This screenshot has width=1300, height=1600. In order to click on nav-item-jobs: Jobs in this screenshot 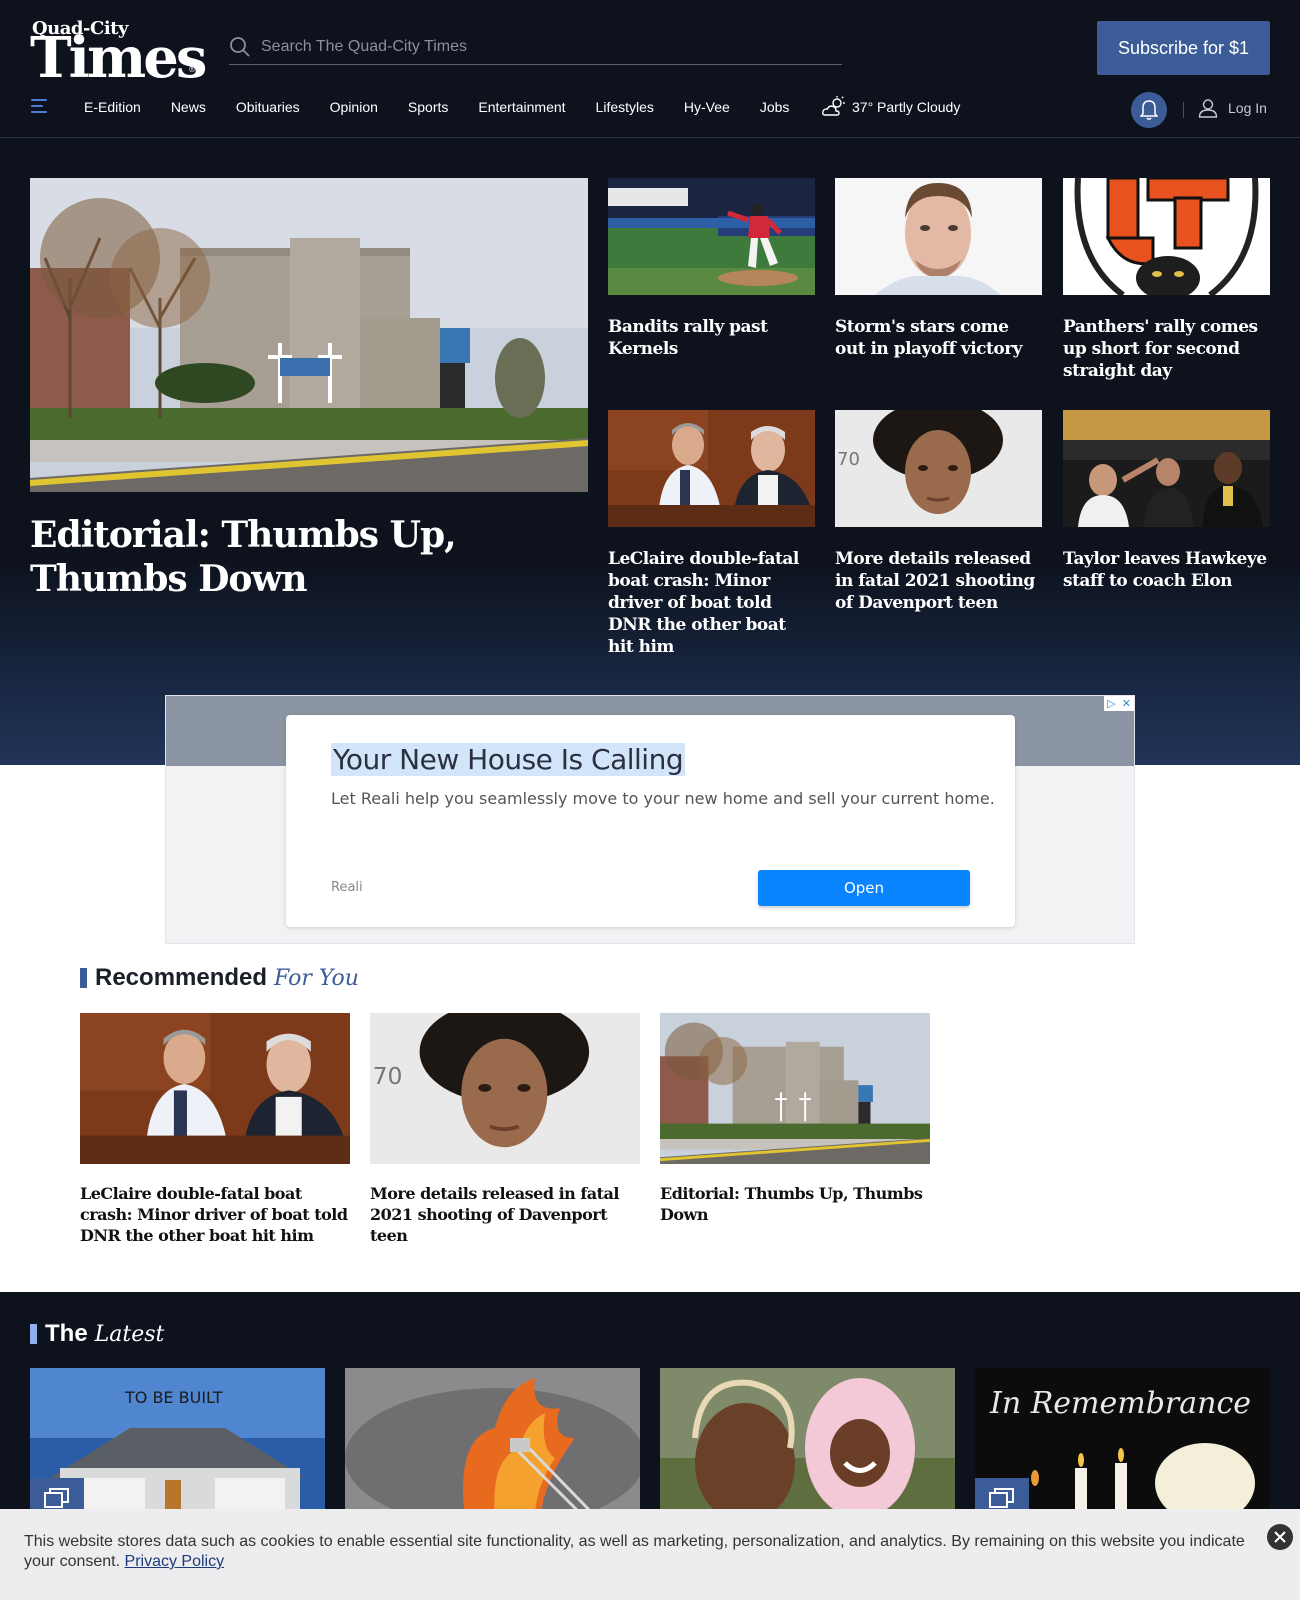, I will do `click(775, 107)`.